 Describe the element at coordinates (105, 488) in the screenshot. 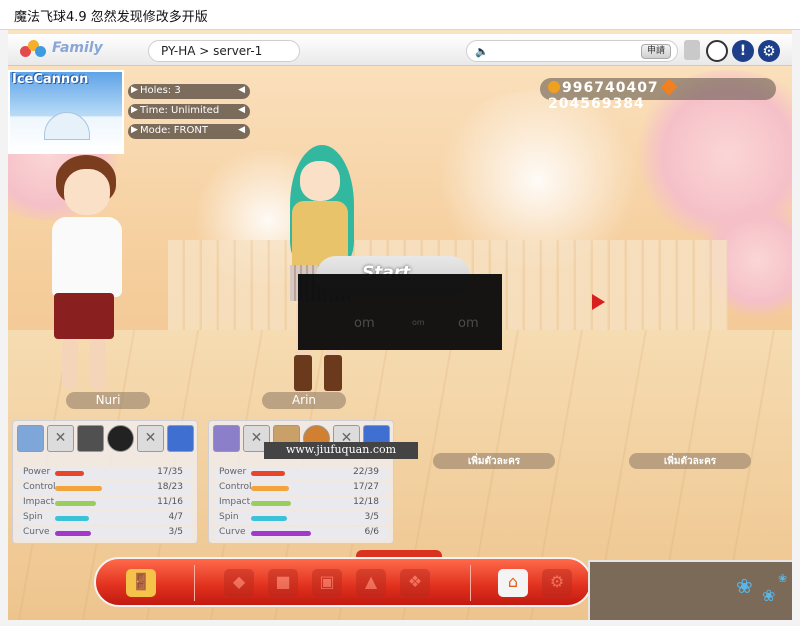

I see `stat-control: Control 18/23` at that location.